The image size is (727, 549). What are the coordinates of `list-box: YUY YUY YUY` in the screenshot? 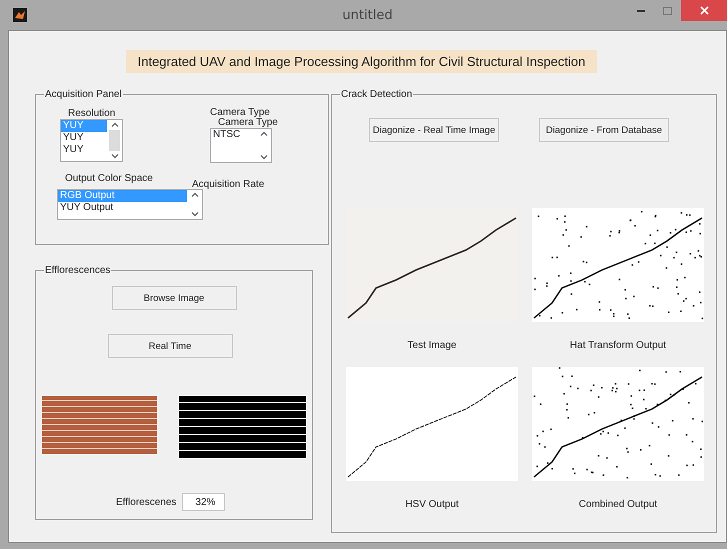 It's located at (91, 140).